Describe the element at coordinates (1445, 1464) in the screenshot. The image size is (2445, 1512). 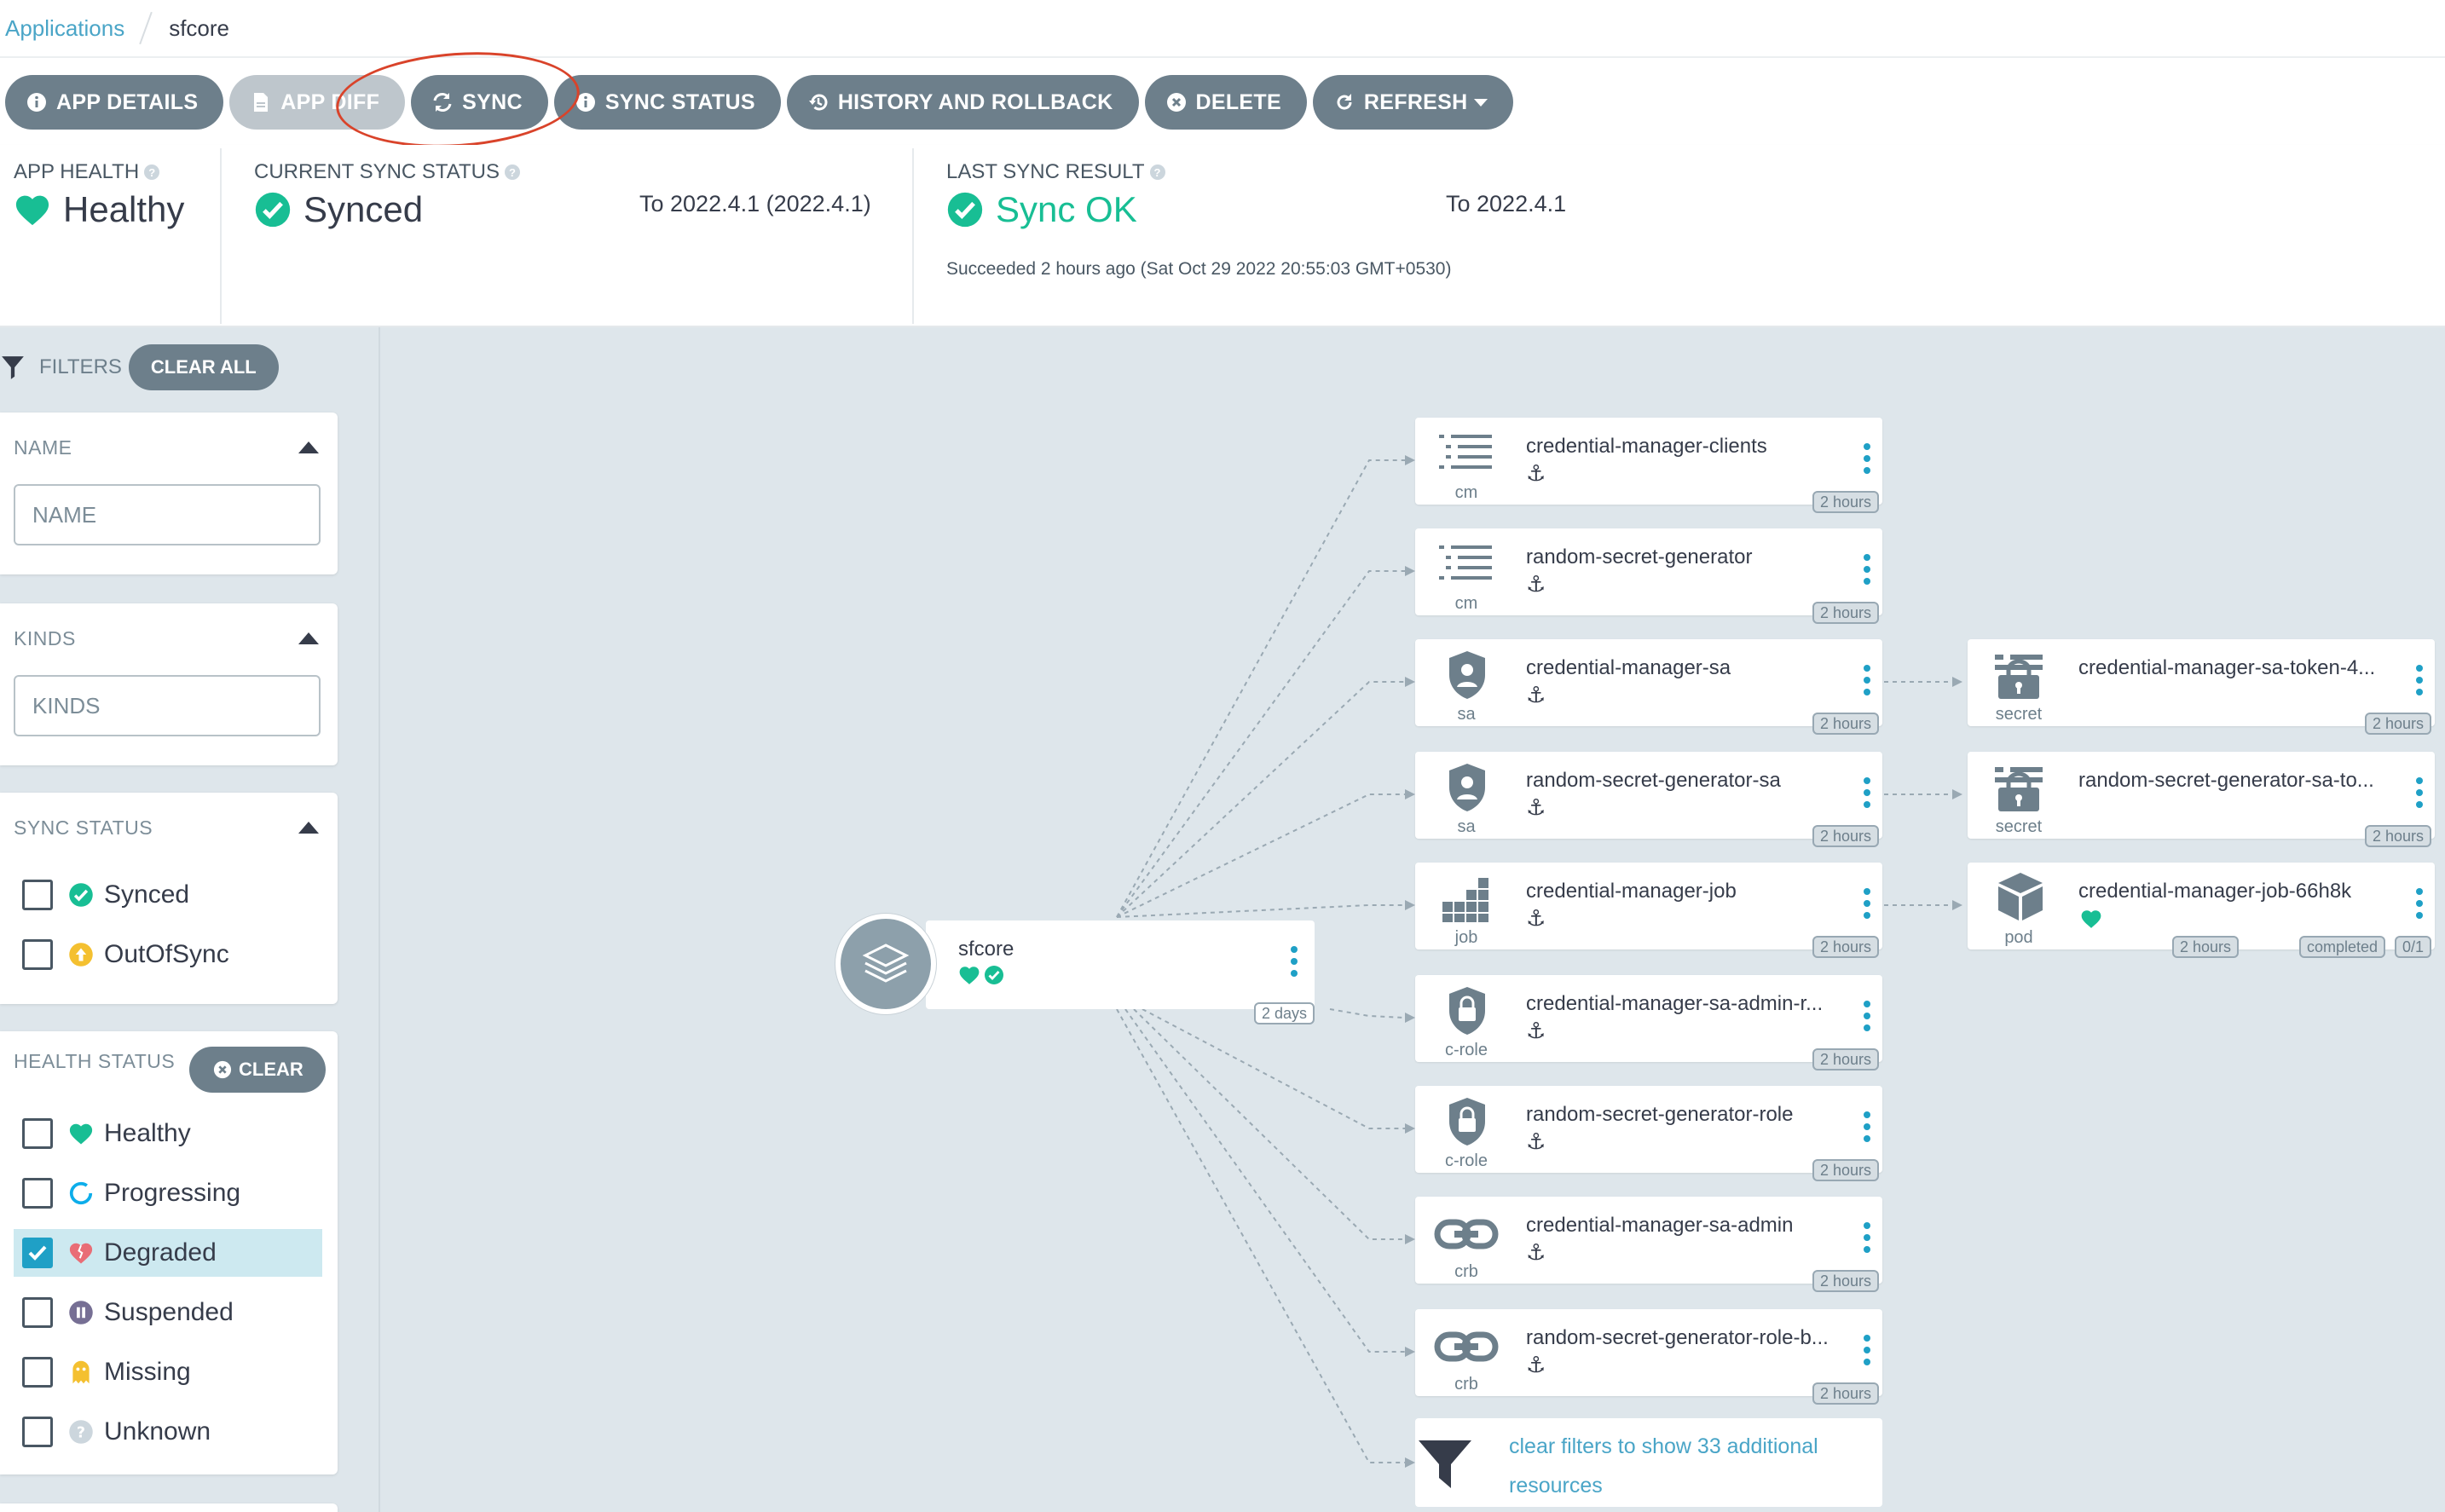
I see `filter-icon` at that location.